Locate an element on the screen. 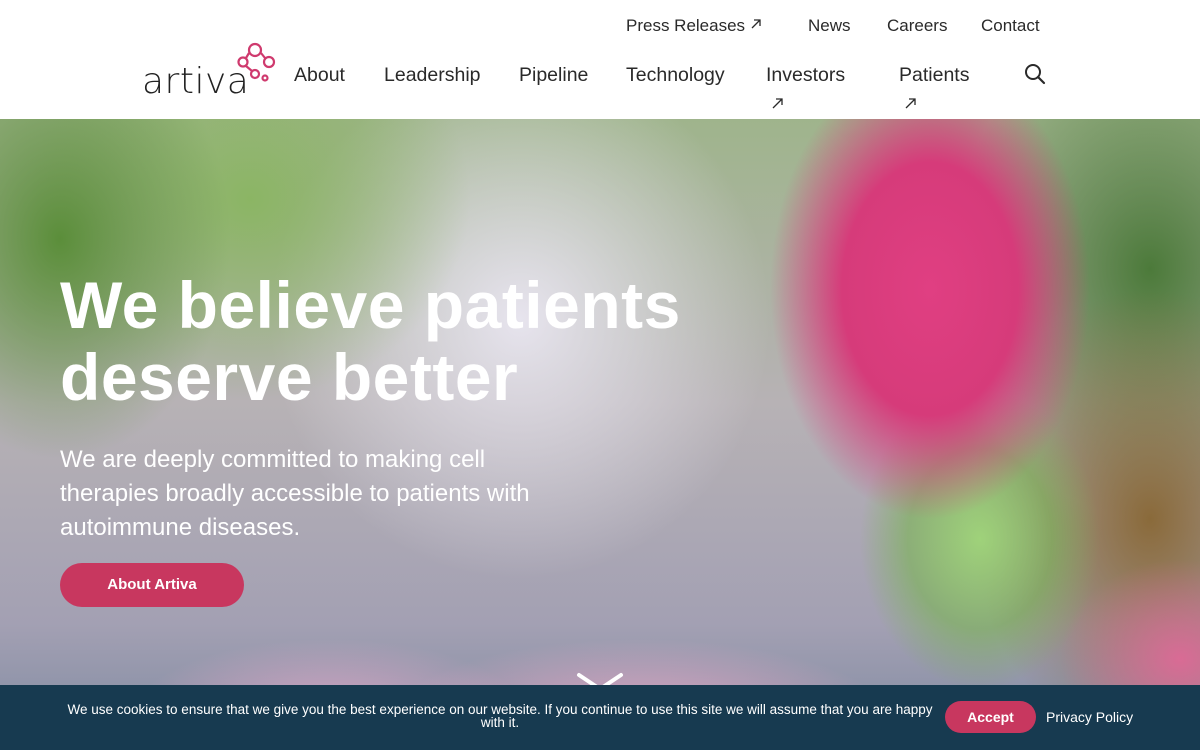 The height and width of the screenshot is (750, 1200). nav-technology: Technology is located at coordinates (675, 75).